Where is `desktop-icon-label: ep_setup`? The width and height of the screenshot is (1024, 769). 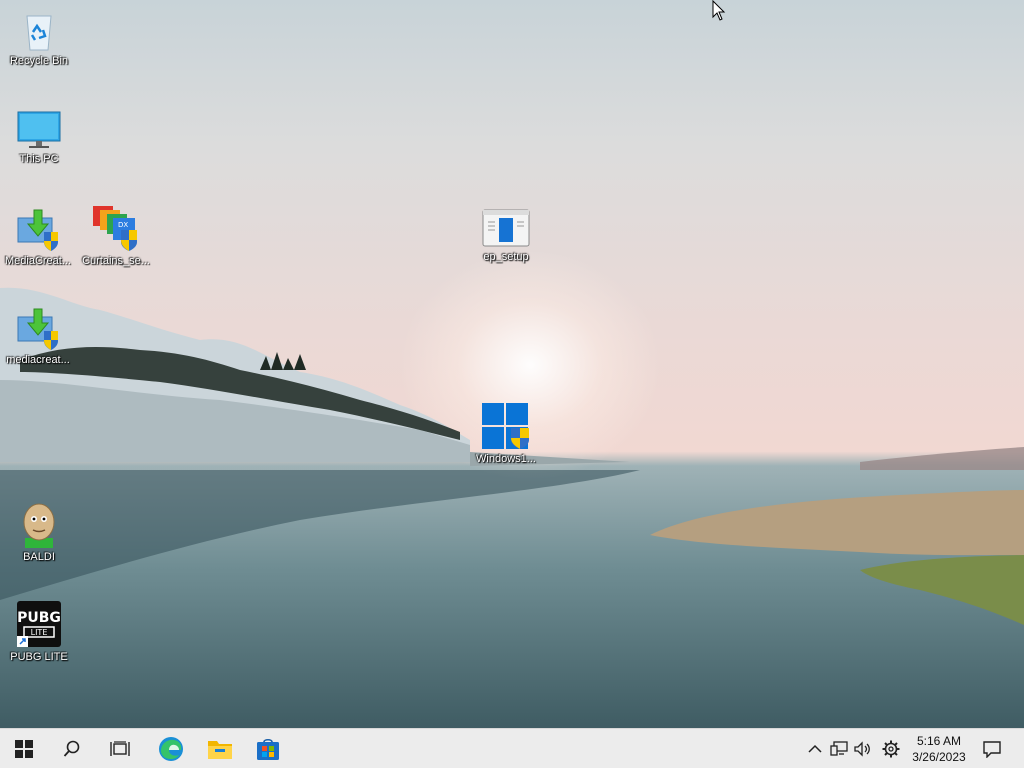
desktop-icon-label: ep_setup is located at coordinates (506, 257).